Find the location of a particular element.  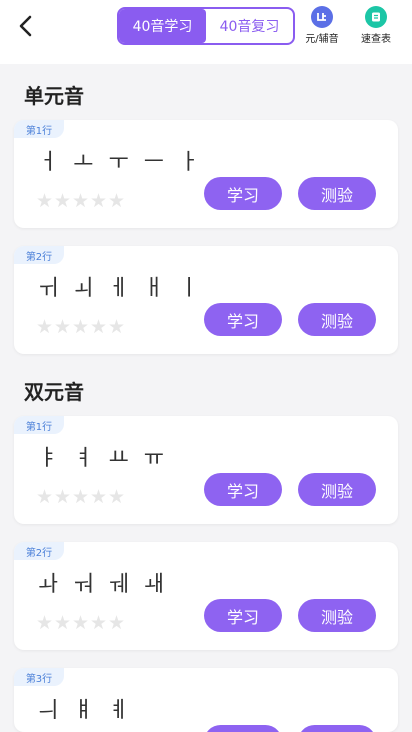

quick-table-button: 速查表 is located at coordinates (376, 25).